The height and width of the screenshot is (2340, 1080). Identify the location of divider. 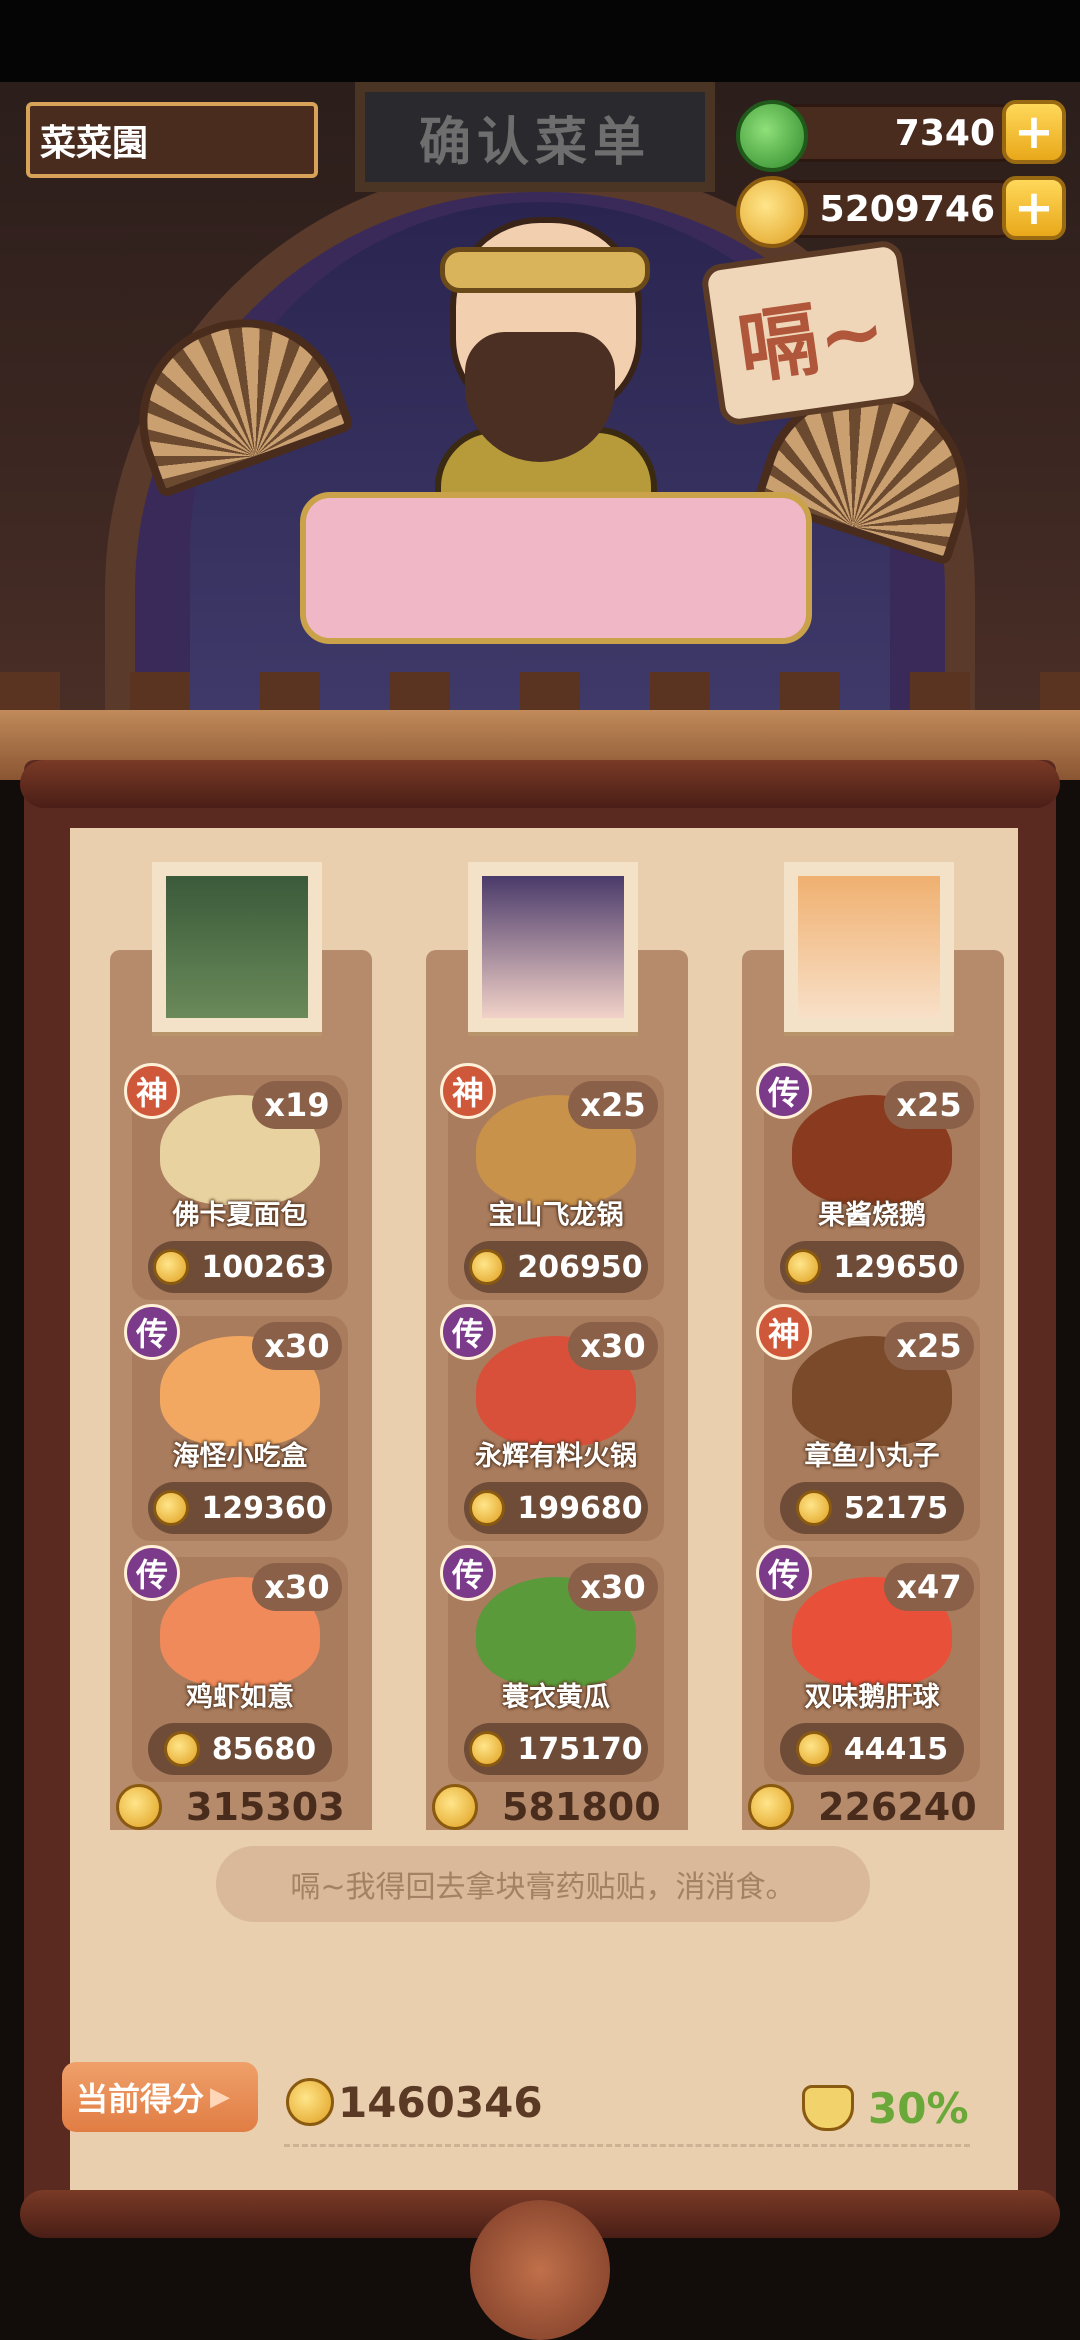
(627, 2145).